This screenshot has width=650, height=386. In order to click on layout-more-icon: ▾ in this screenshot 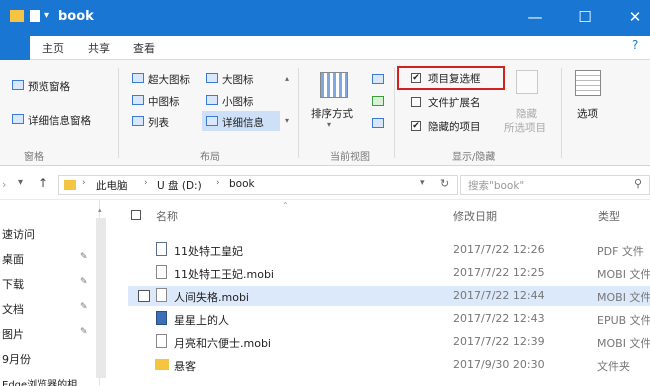, I will do `click(287, 120)`.